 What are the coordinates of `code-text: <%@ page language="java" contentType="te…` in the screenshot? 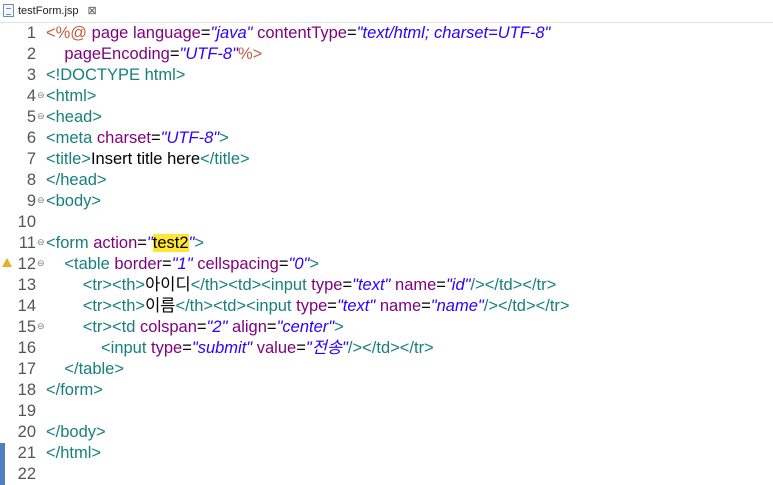 It's located at (298, 33).